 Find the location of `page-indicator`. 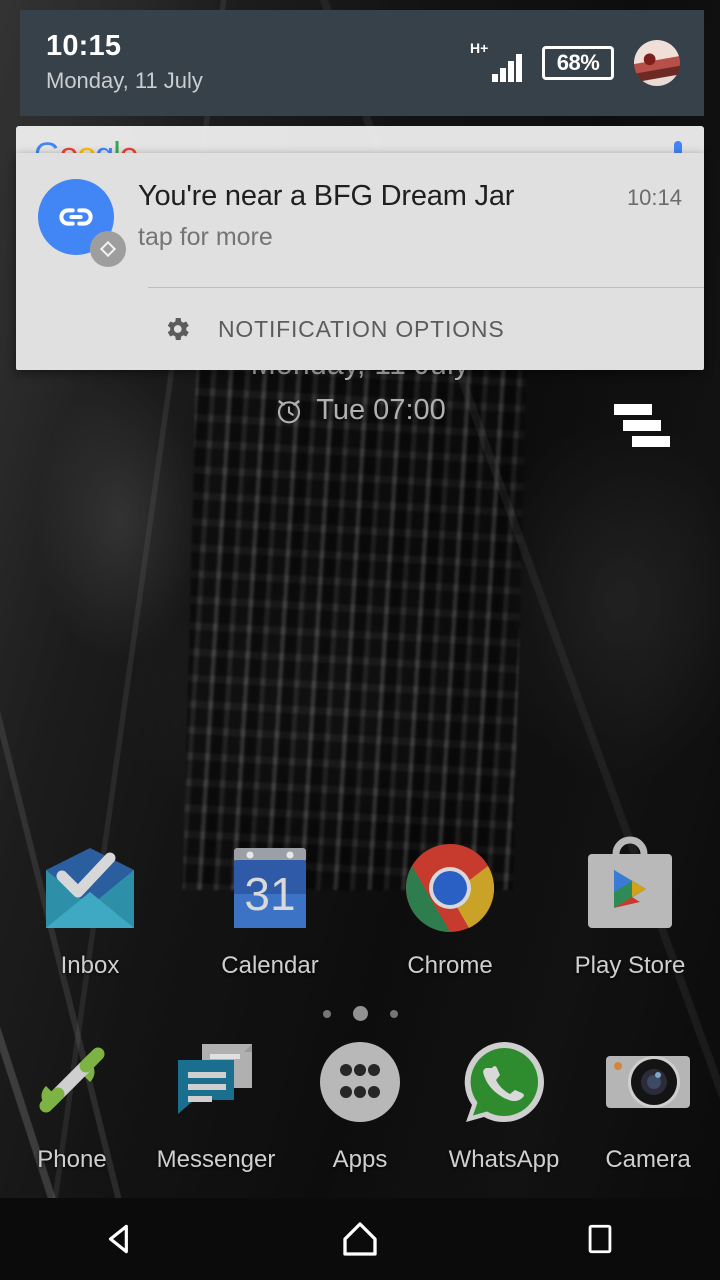

page-indicator is located at coordinates (360, 1013).